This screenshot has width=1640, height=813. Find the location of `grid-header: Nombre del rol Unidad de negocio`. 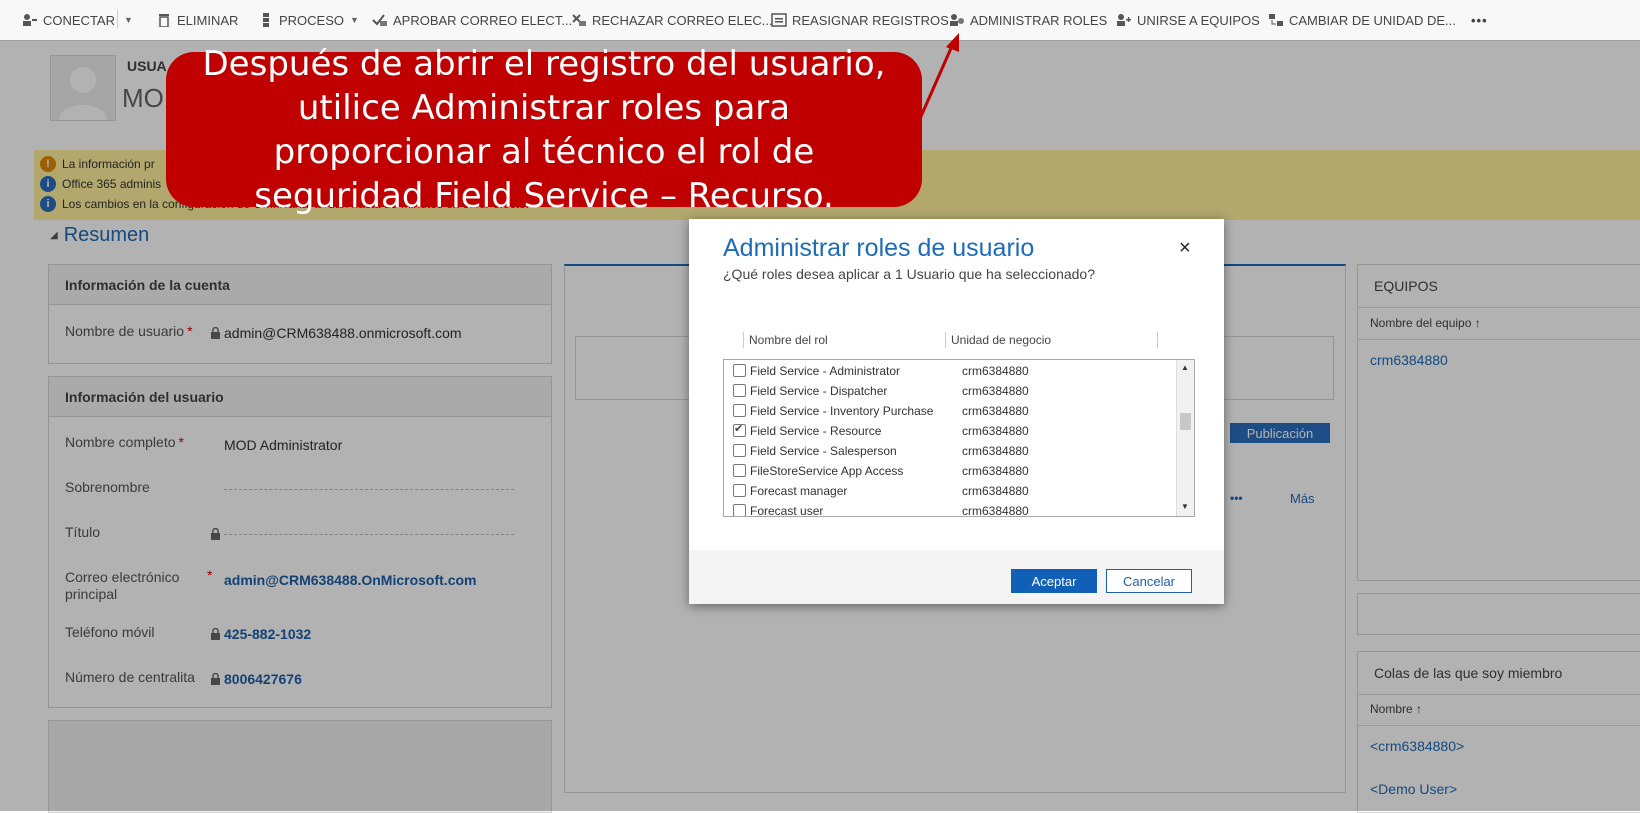

grid-header: Nombre del rol Unidad de negocio is located at coordinates (959, 340).